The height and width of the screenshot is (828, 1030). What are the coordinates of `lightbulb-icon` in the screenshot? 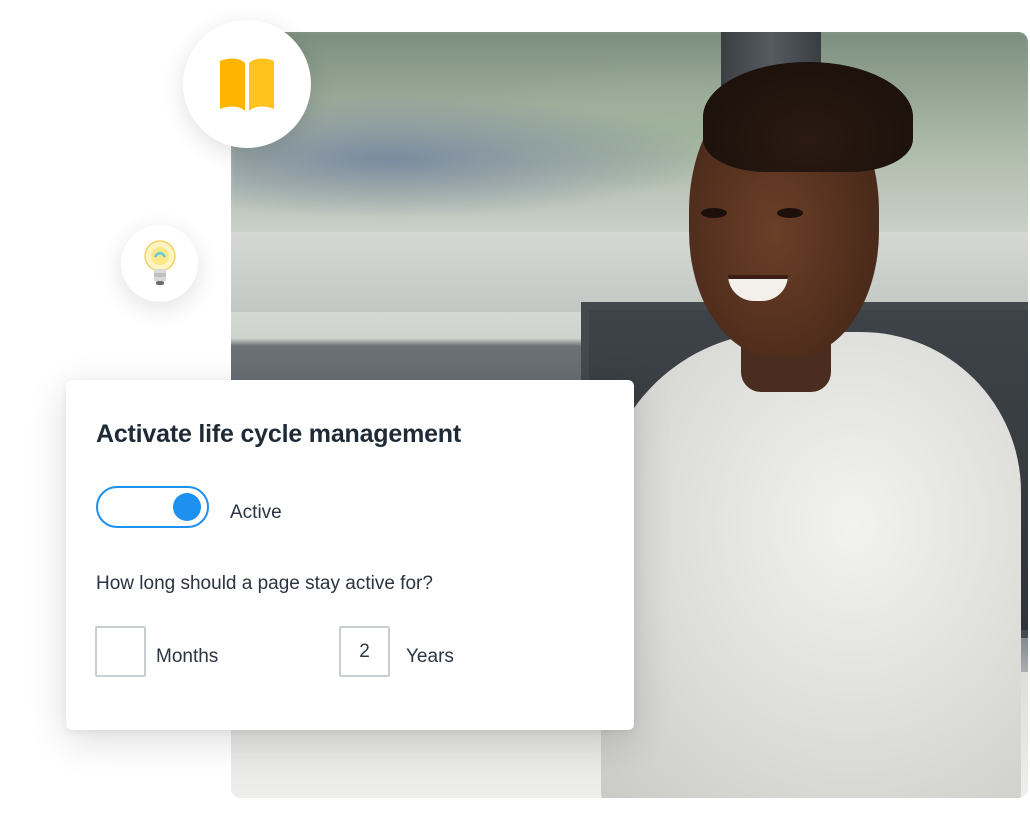 It's located at (159, 262).